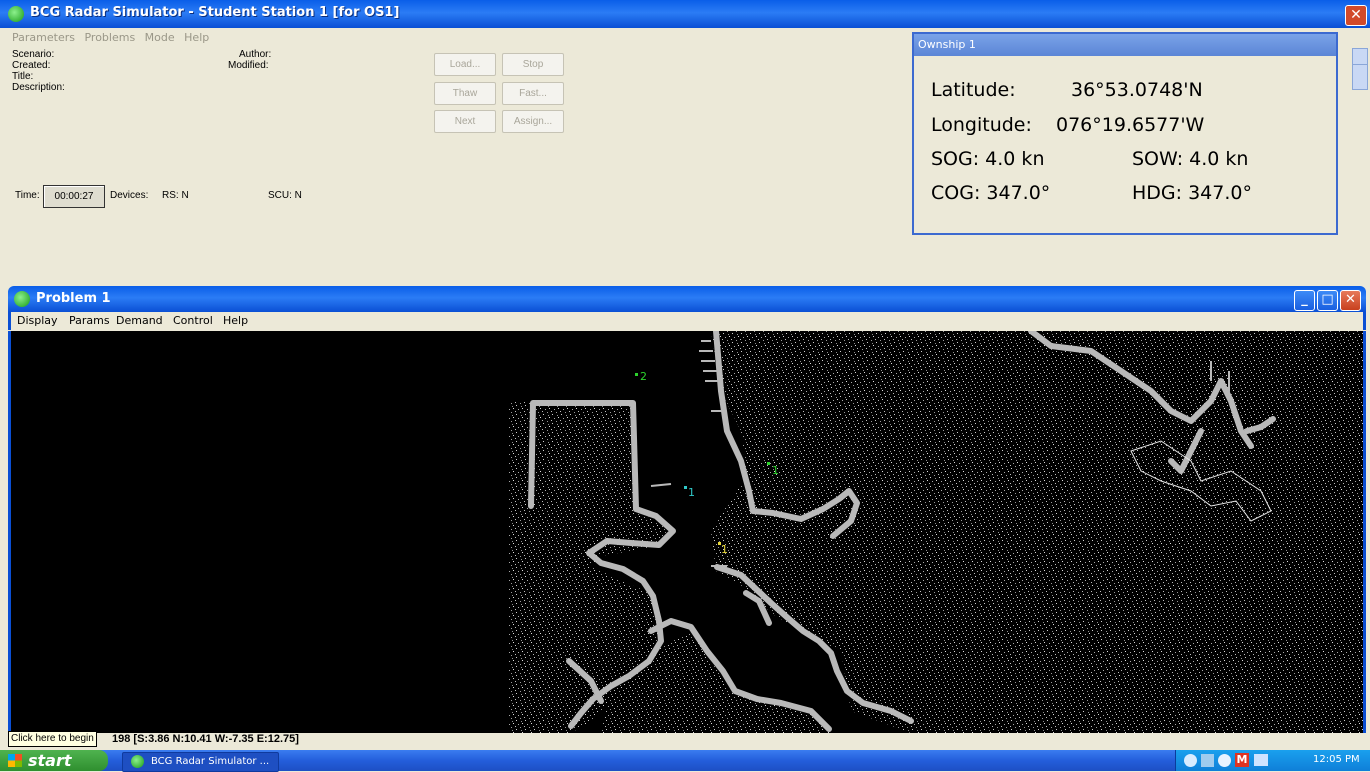 This screenshot has width=1370, height=772. I want to click on problem-window-icon, so click(22, 299).